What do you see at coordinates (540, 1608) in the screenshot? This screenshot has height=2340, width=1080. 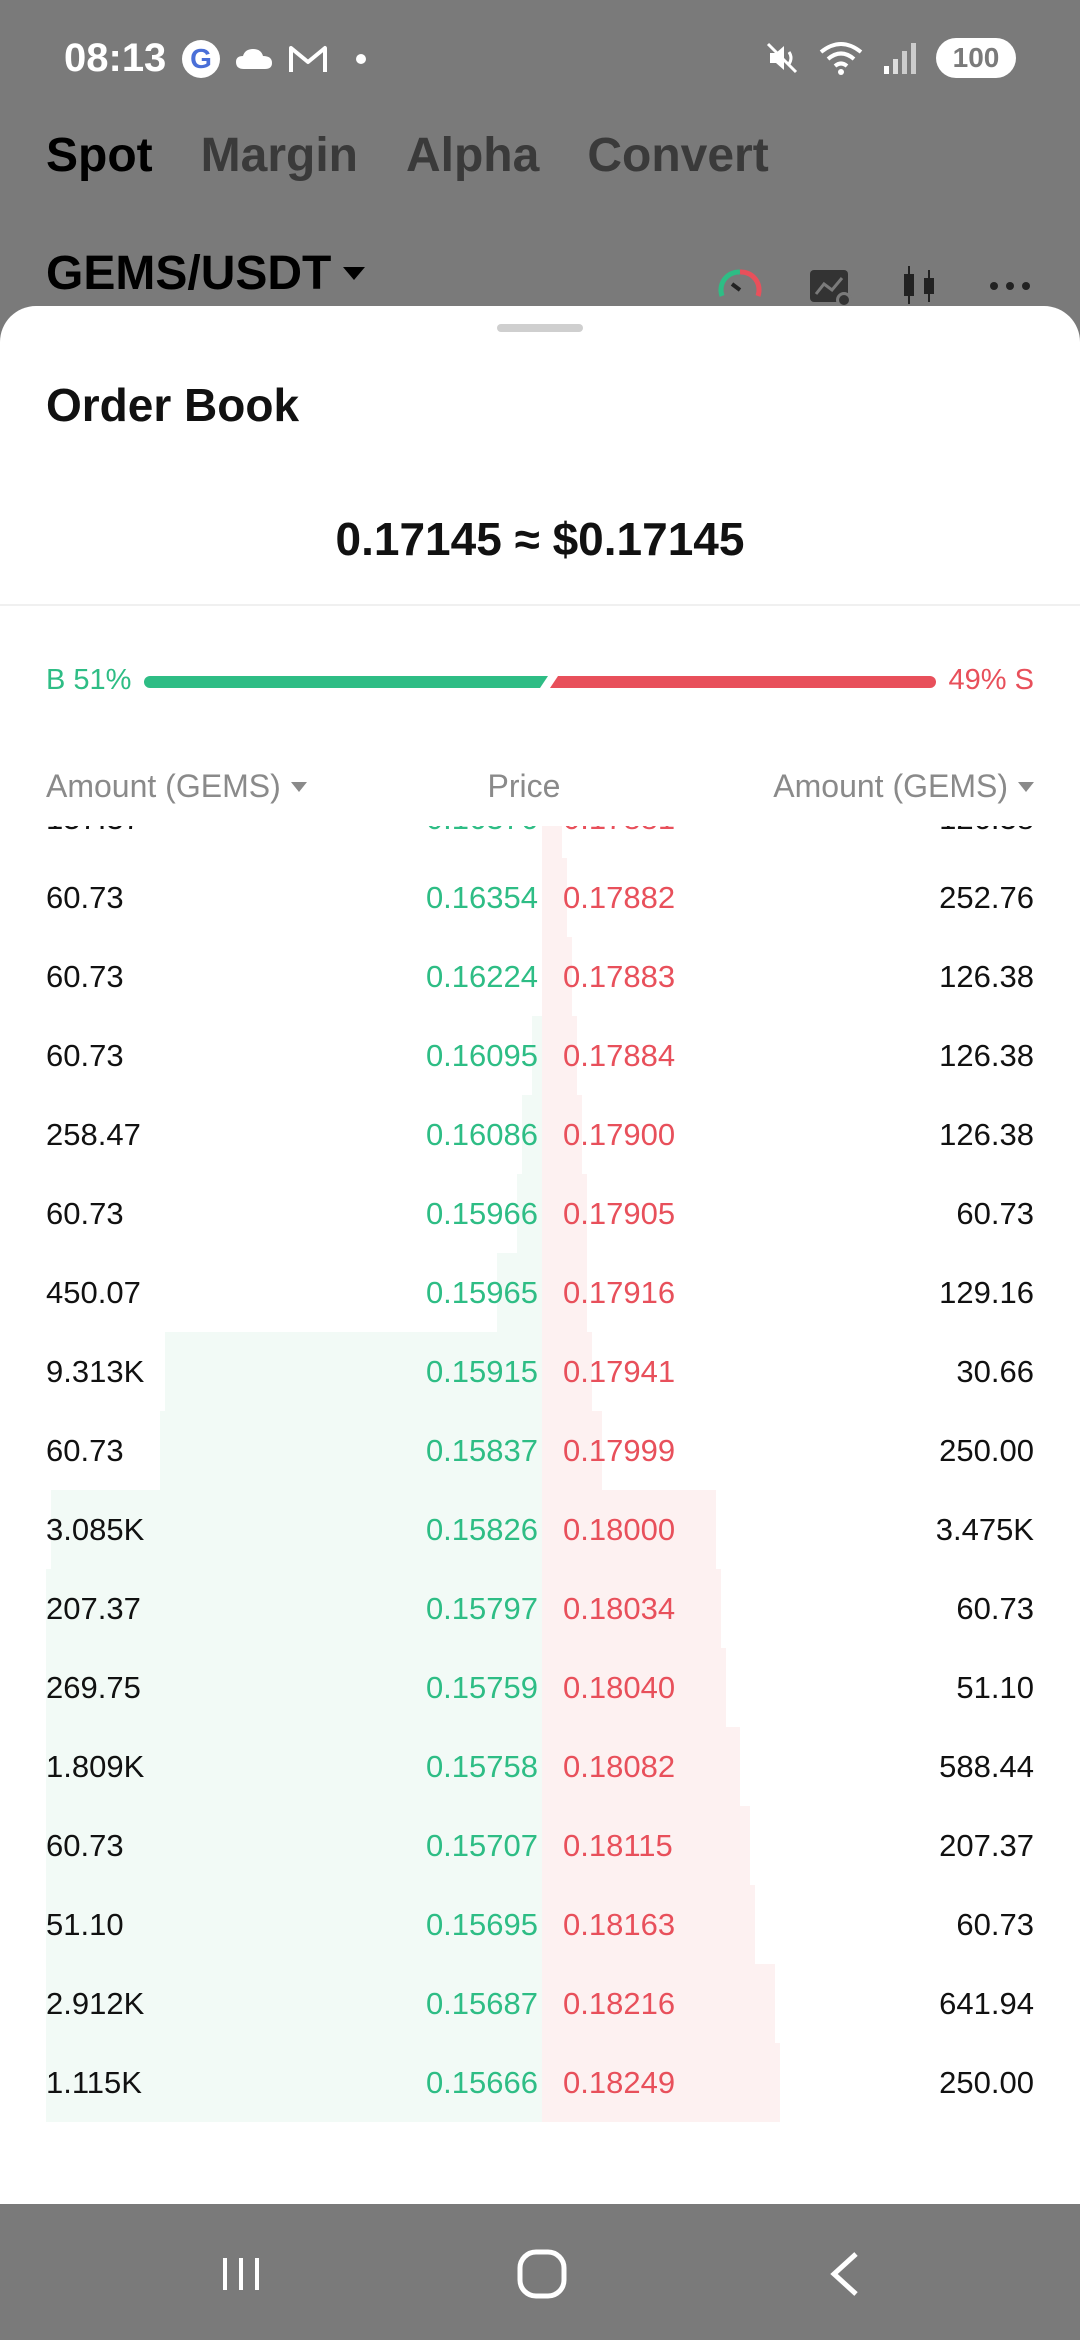 I see `order-book-row: 207.37 0.15797 0.18034 60.73` at bounding box center [540, 1608].